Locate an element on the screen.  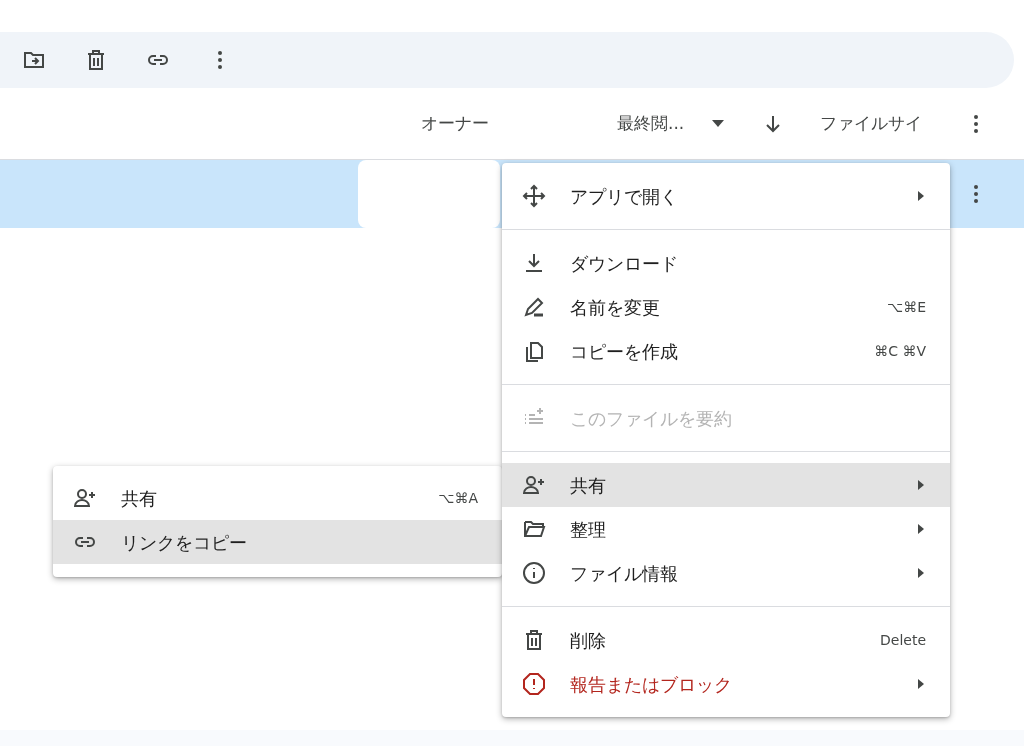
menu-item: ファイル情報 is located at coordinates (726, 573).